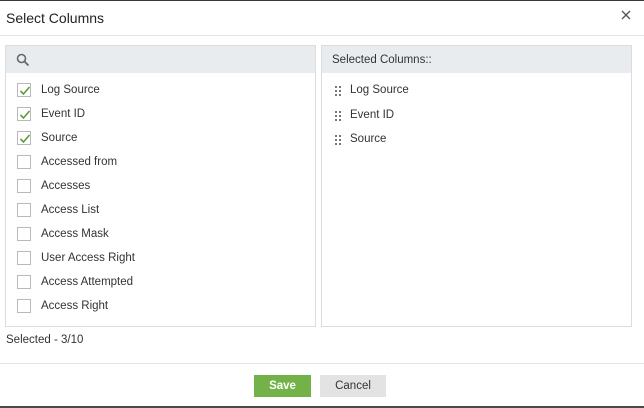 This screenshot has width=644, height=408. I want to click on column-option: Access List, so click(160, 211).